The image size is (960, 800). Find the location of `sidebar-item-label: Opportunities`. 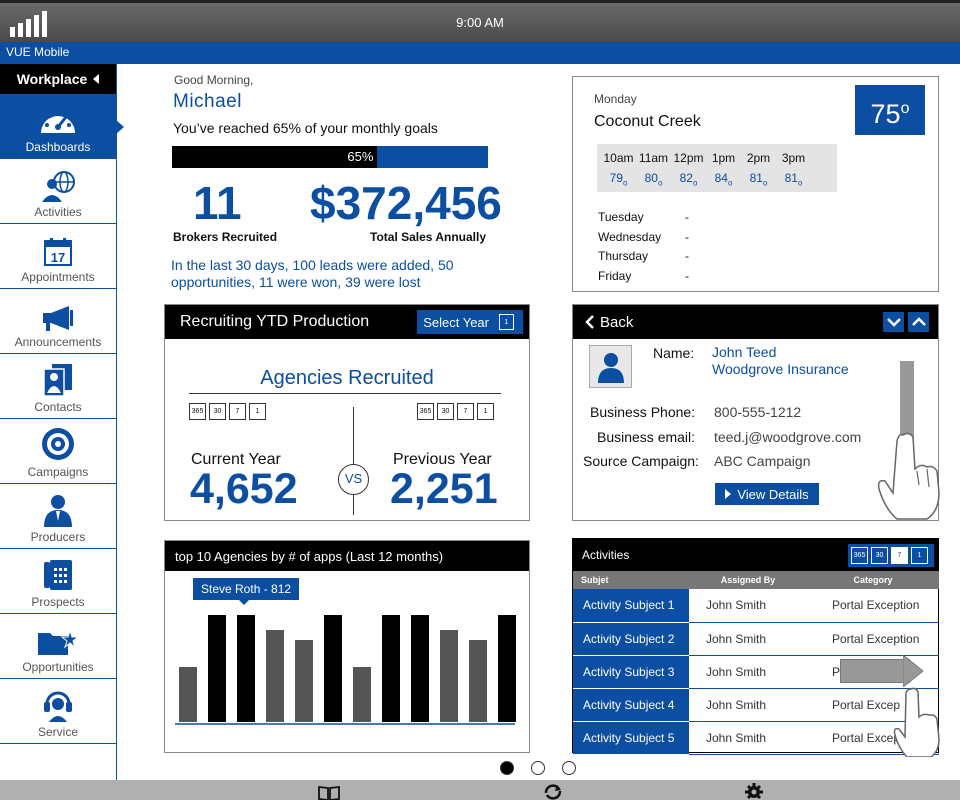

sidebar-item-label: Opportunities is located at coordinates (58, 667).